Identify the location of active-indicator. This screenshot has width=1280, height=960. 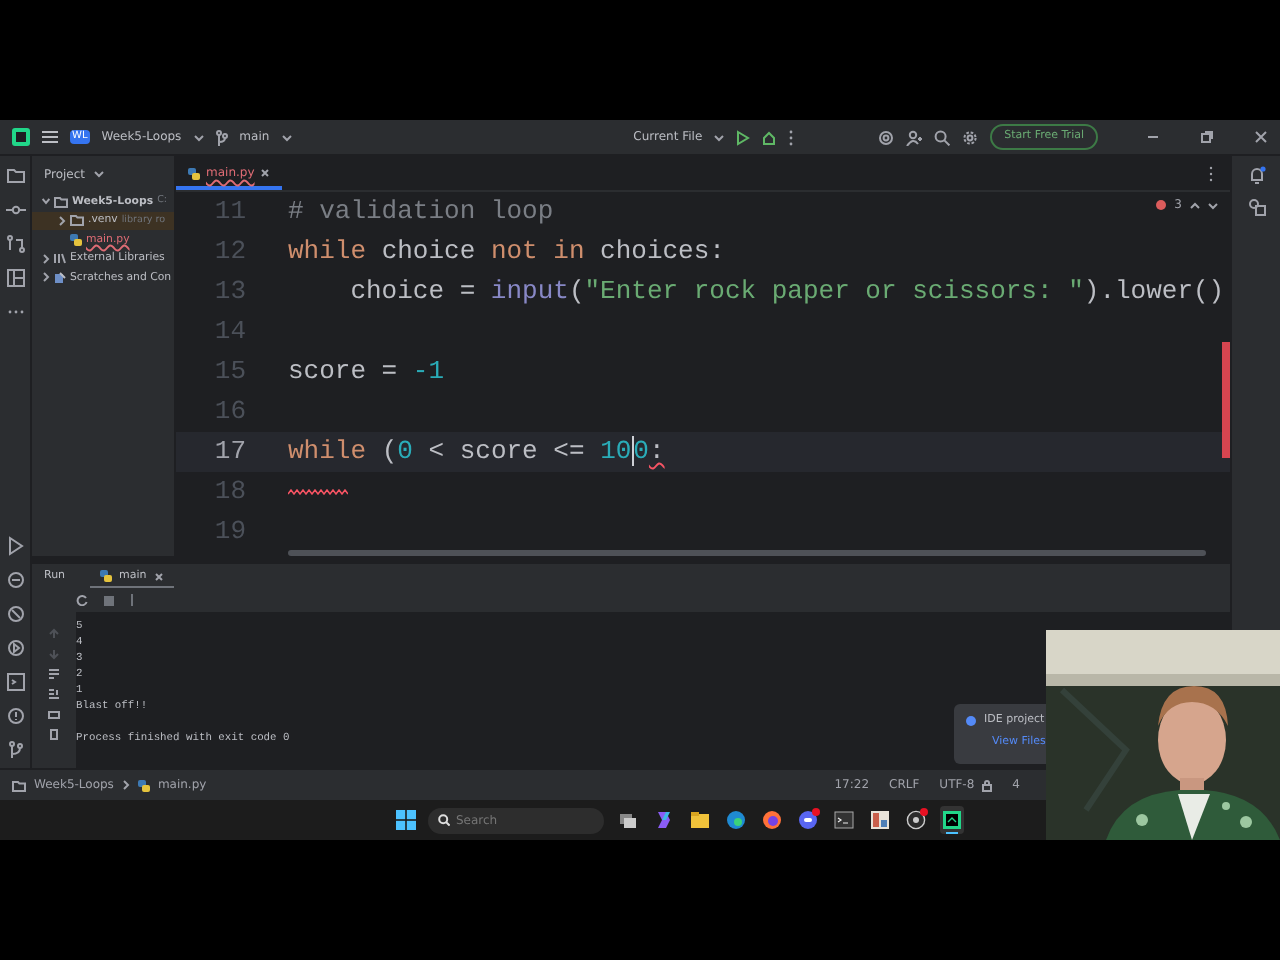
(952, 832).